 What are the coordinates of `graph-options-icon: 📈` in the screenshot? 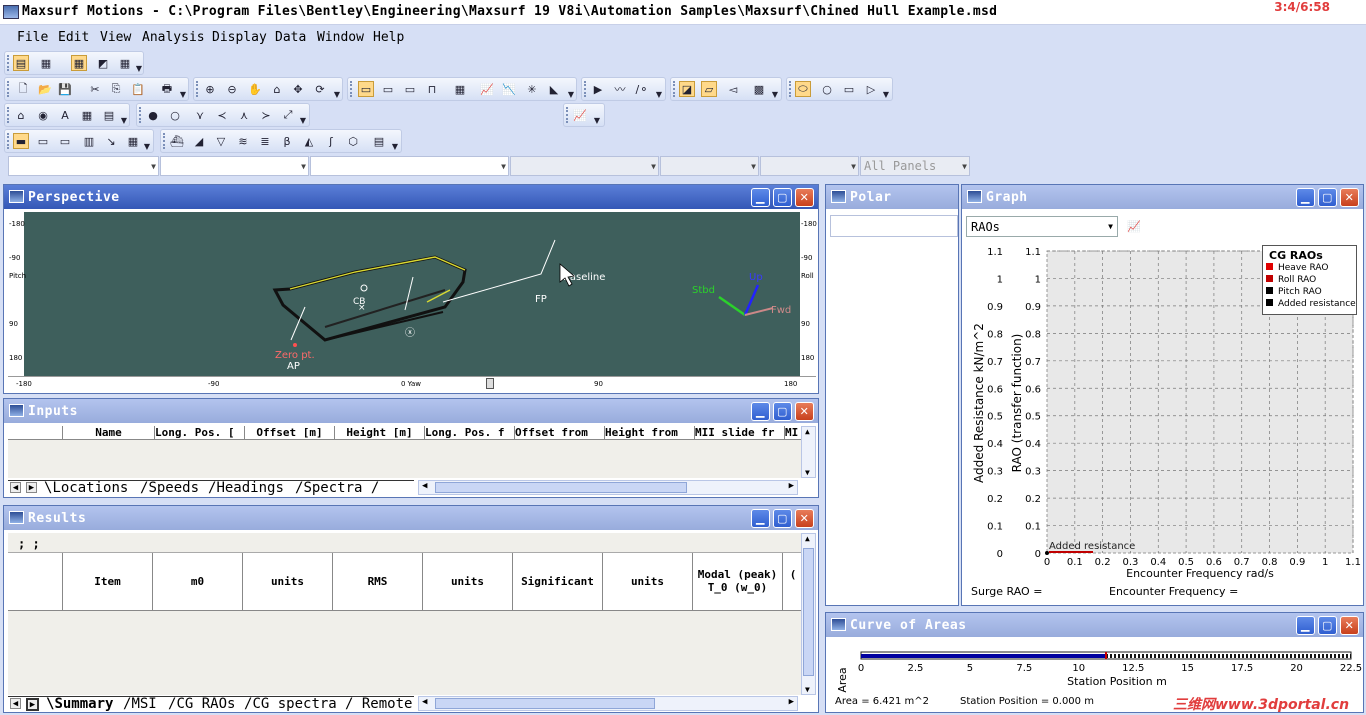 It's located at (580, 115).